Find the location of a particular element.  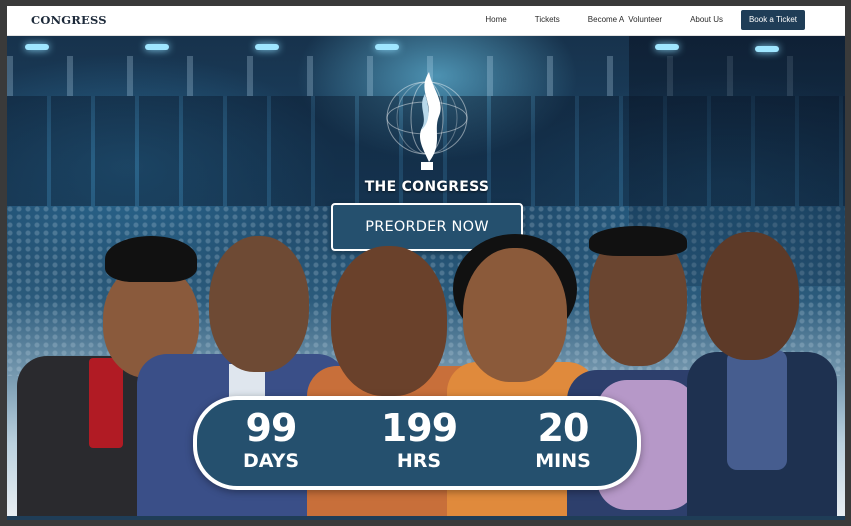

nav-link-tickets: Tickets is located at coordinates (547, 20).